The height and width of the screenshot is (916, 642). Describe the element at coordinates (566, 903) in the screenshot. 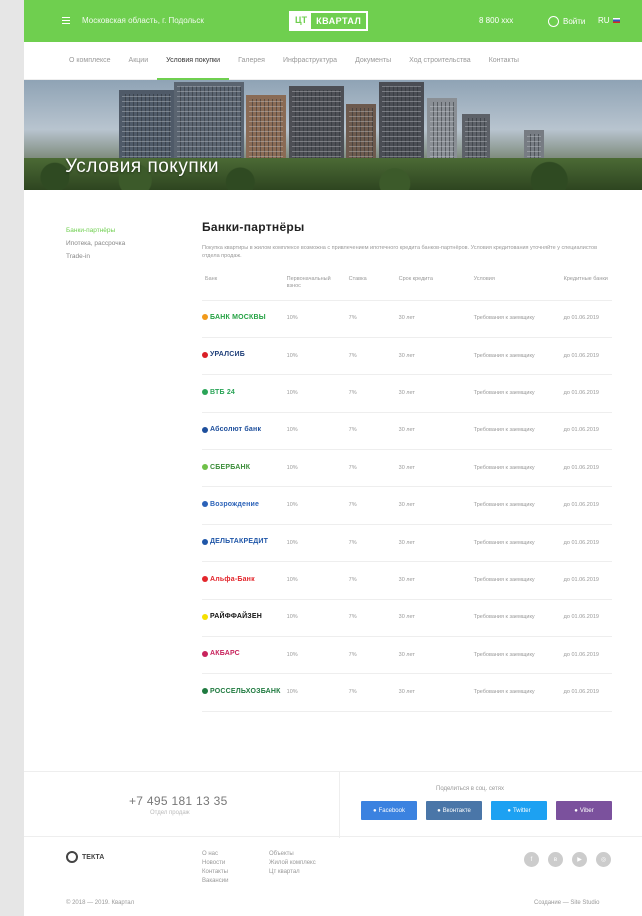

I see `developer-credit: Создание — Site Studio` at that location.